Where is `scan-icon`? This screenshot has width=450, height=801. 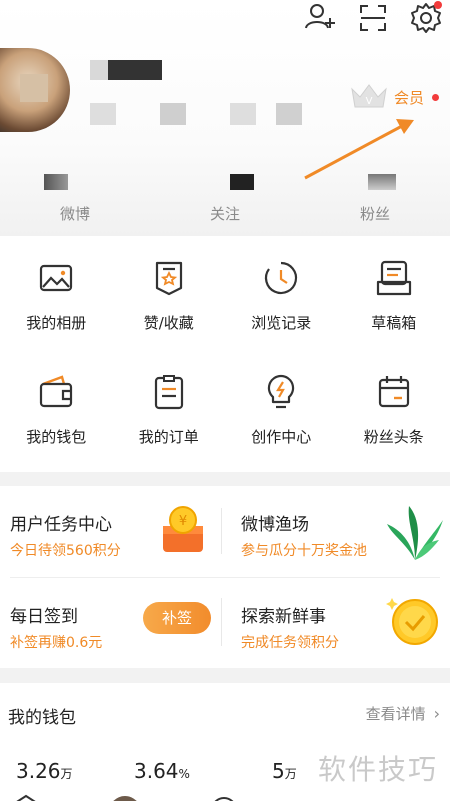 scan-icon is located at coordinates (373, 18).